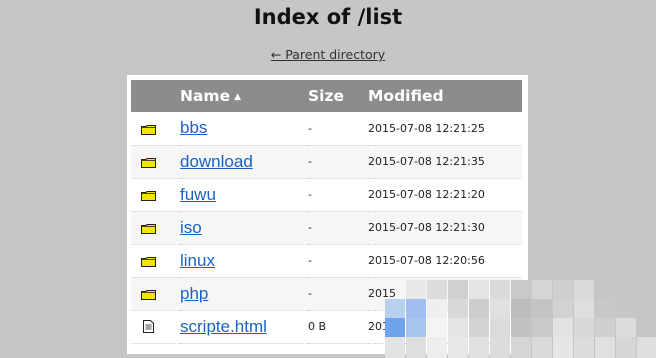  Describe the element at coordinates (406, 96) in the screenshot. I see `modified-header-label: Modified` at that location.